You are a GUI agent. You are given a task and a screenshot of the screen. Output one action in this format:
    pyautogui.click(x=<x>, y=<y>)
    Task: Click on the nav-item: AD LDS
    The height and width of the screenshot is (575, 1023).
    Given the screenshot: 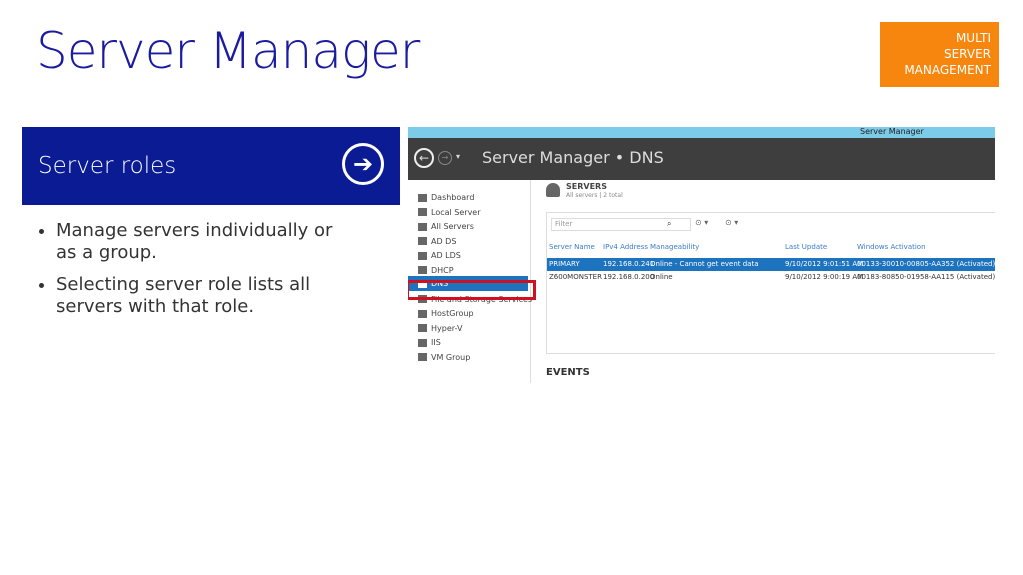 What is the action you would take?
    pyautogui.click(x=439, y=255)
    